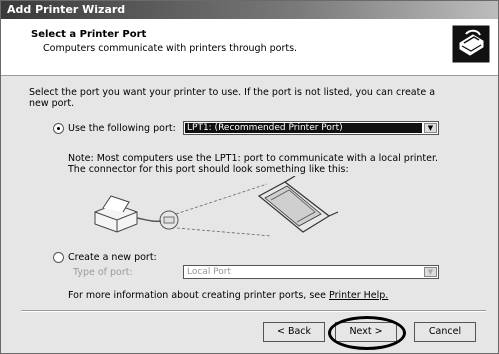  What do you see at coordinates (58, 257) in the screenshot?
I see `create-new-port-radio` at bounding box center [58, 257].